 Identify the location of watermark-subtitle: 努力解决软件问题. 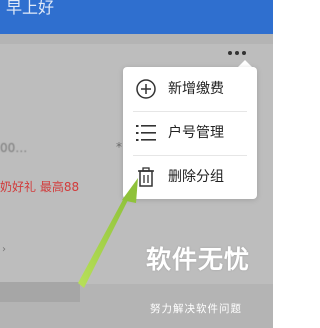
(196, 309).